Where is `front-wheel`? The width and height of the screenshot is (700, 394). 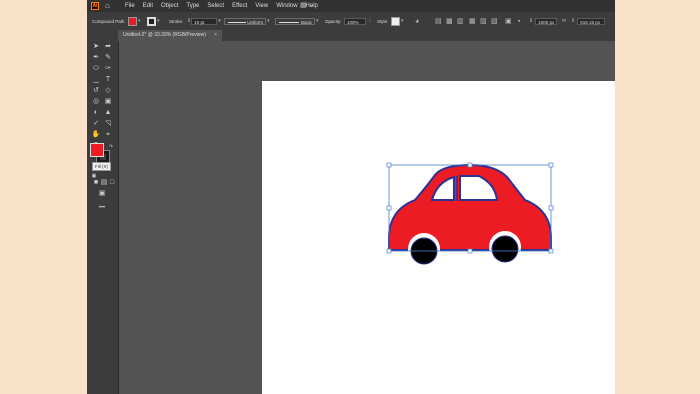
front-wheel is located at coordinates (424, 249).